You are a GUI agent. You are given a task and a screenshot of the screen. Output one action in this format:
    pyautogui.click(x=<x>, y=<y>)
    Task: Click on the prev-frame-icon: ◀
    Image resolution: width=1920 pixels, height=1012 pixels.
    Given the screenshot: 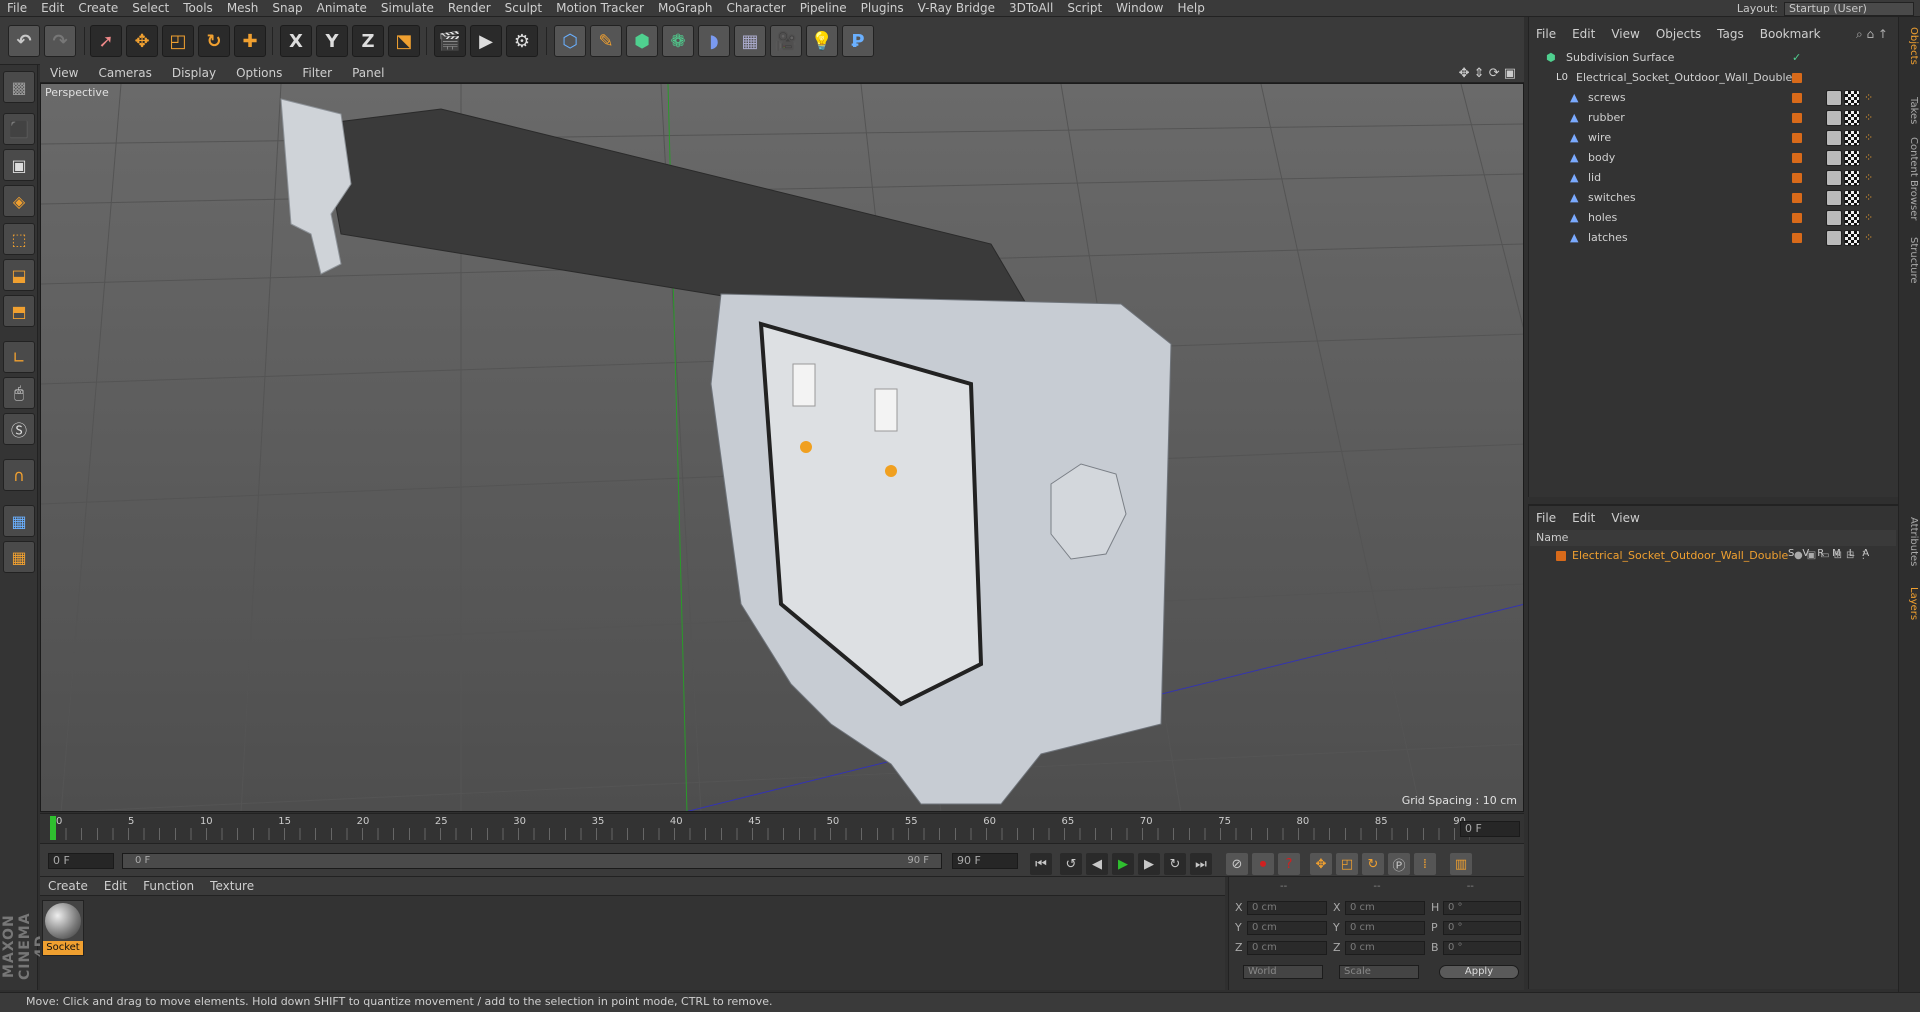 What is the action you would take?
    pyautogui.click(x=1097, y=864)
    